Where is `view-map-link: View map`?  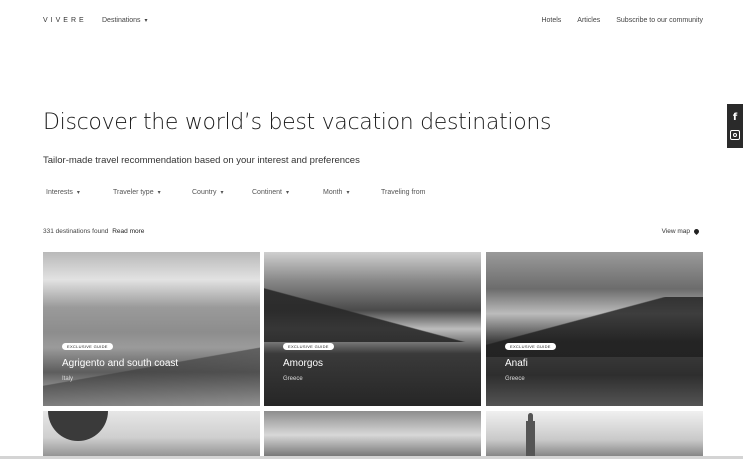 view-map-link: View map is located at coordinates (681, 231).